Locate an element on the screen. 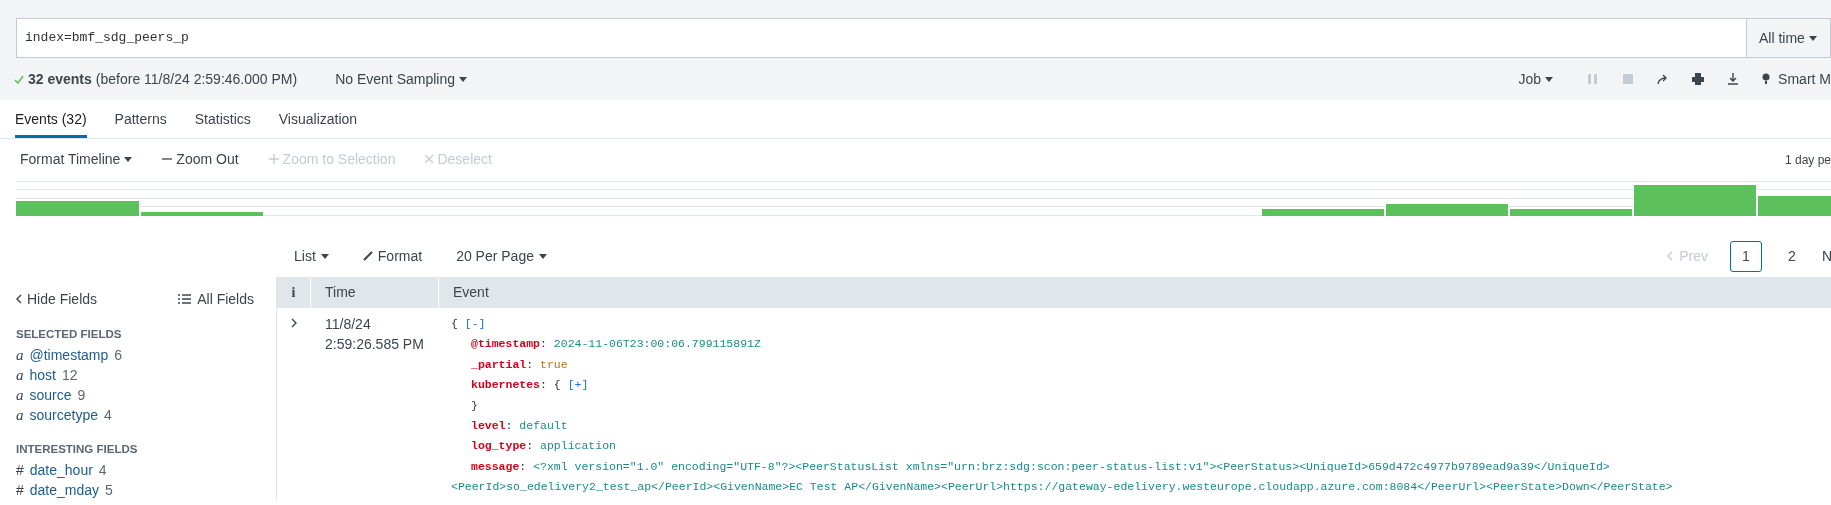 The image size is (1831, 505). timestamp-text: 2:59:26.585 PM is located at coordinates (375, 344).